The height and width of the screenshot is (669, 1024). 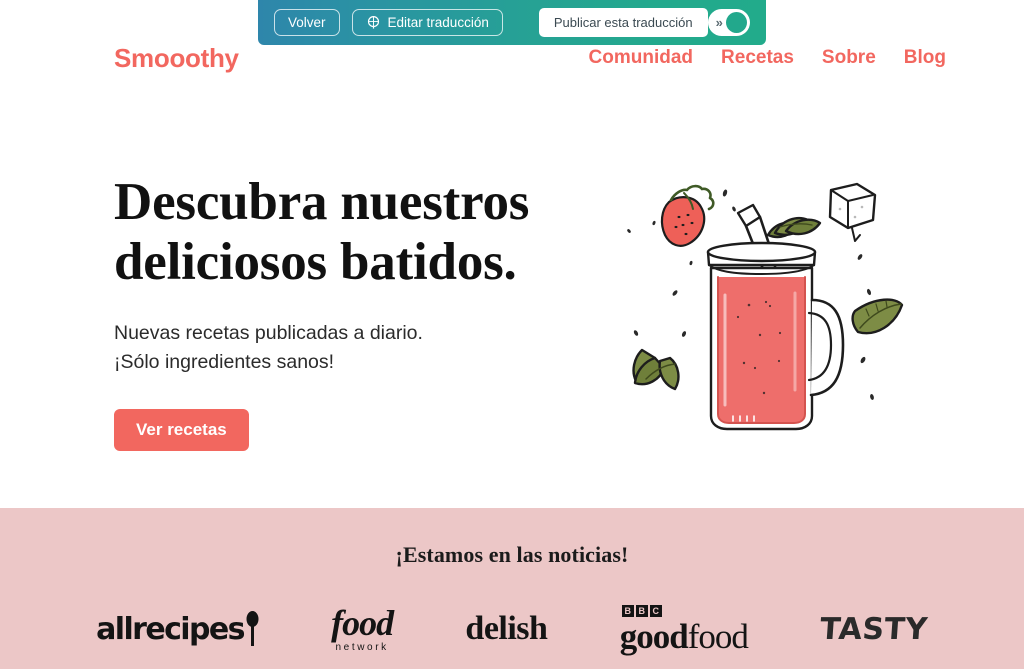 I want to click on mint-leaf-right, so click(x=877, y=316).